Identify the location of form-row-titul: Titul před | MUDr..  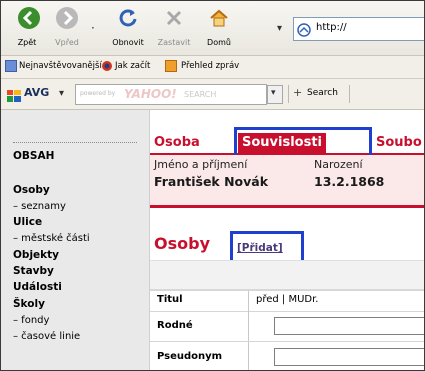
(287, 301).